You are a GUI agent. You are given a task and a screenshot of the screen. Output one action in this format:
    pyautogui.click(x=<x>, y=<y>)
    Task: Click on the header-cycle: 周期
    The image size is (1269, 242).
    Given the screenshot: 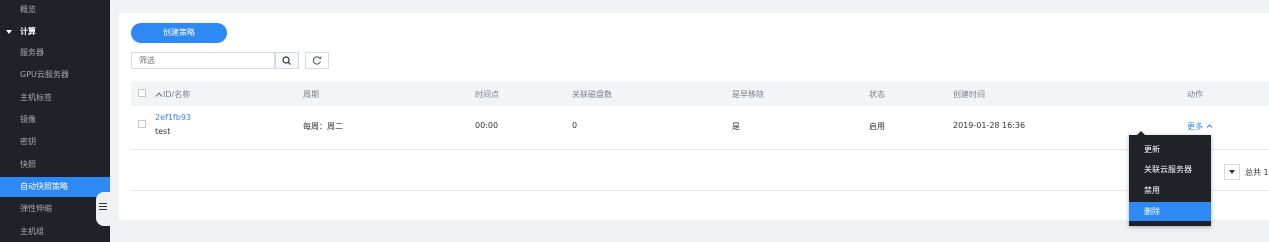 What is the action you would take?
    pyautogui.click(x=311, y=94)
    